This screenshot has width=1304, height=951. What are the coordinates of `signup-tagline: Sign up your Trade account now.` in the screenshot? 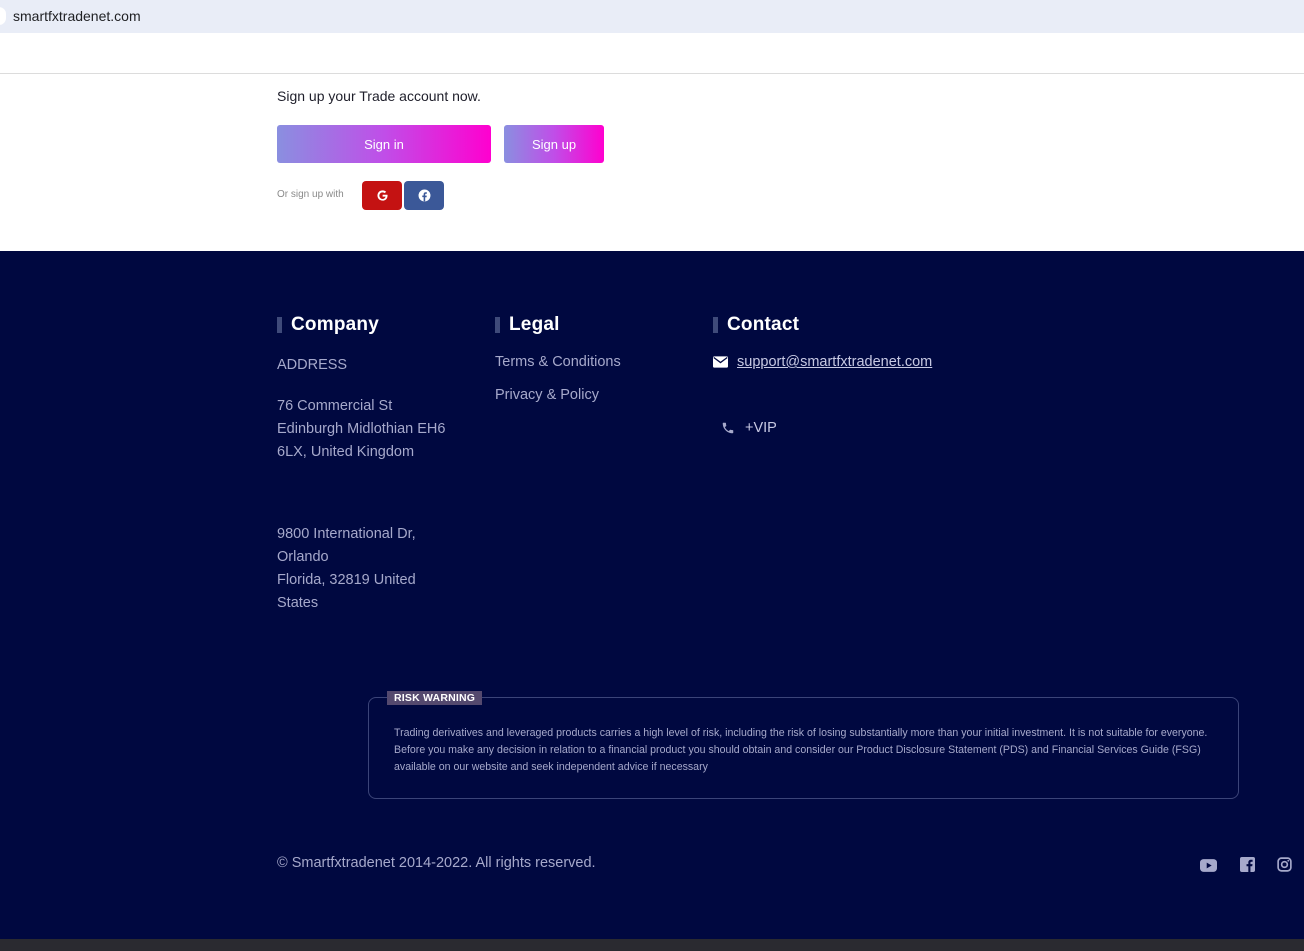 It's located at (379, 96).